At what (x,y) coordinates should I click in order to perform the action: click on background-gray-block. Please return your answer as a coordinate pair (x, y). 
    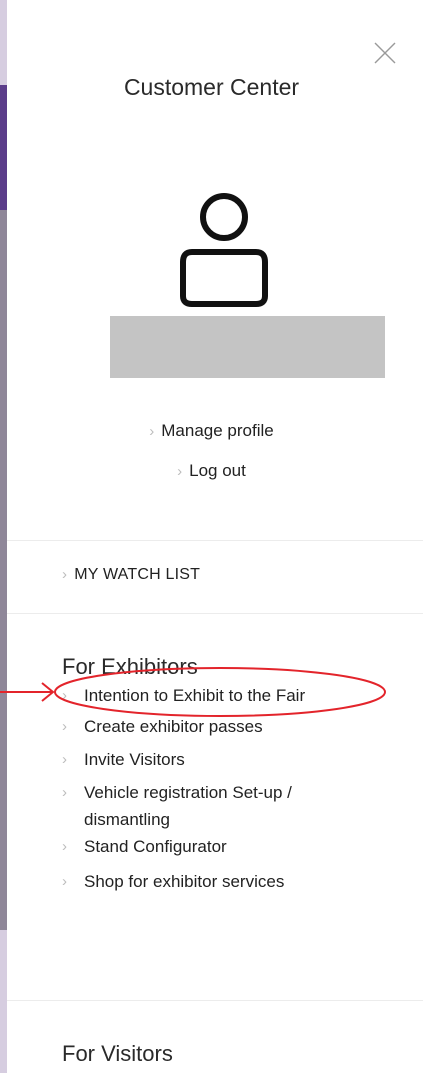
    Looking at the image, I should click on (3, 570).